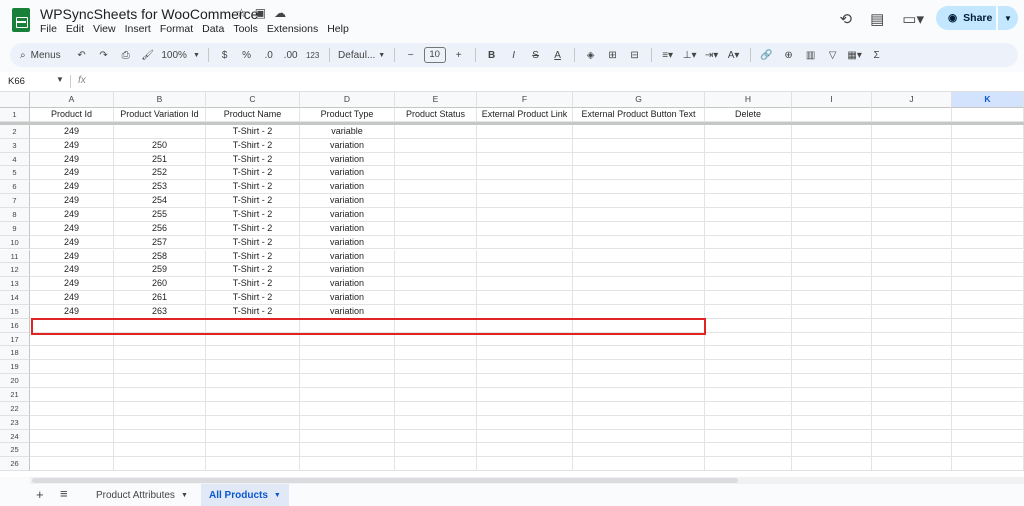 This screenshot has width=1024, height=506. Describe the element at coordinates (160, 311) in the screenshot. I see `data-cell: 263` at that location.